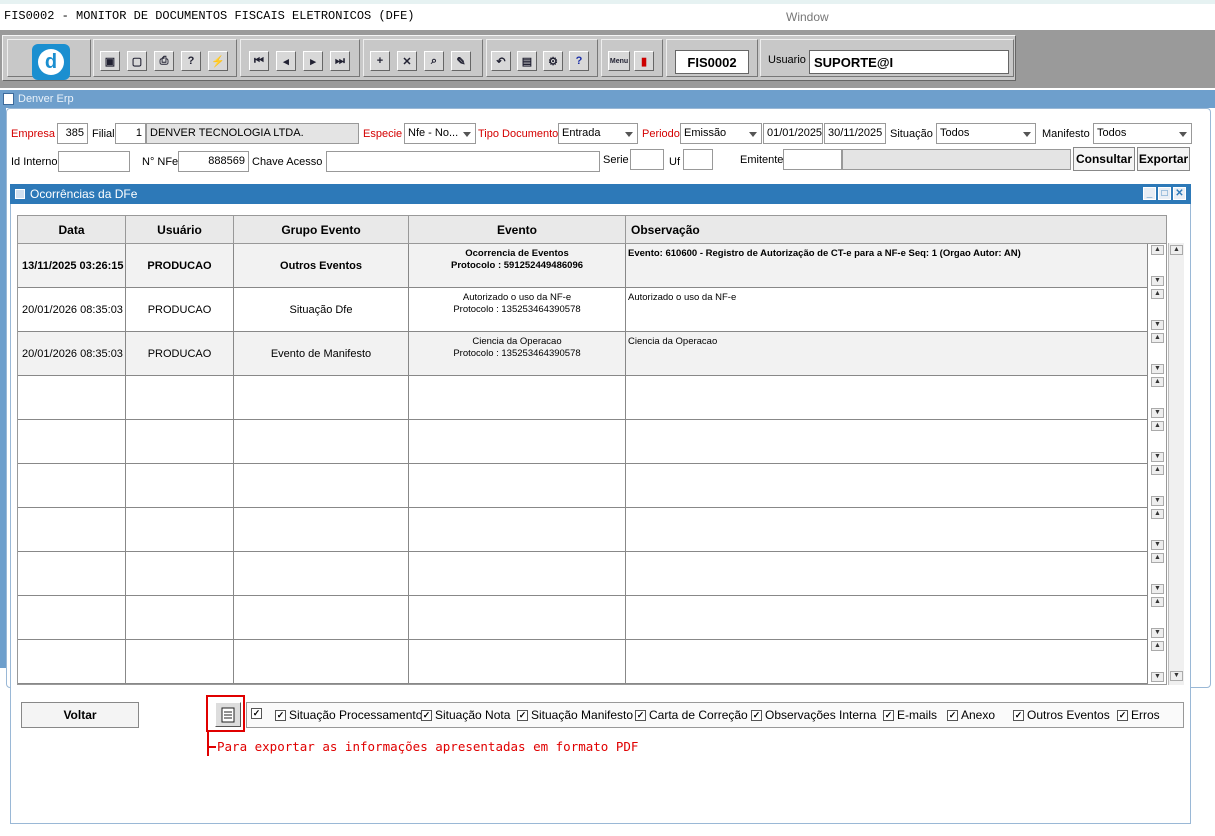  Describe the element at coordinates (691, 715) in the screenshot. I see `option-checkbox: ✓ Carta de Correção` at that location.